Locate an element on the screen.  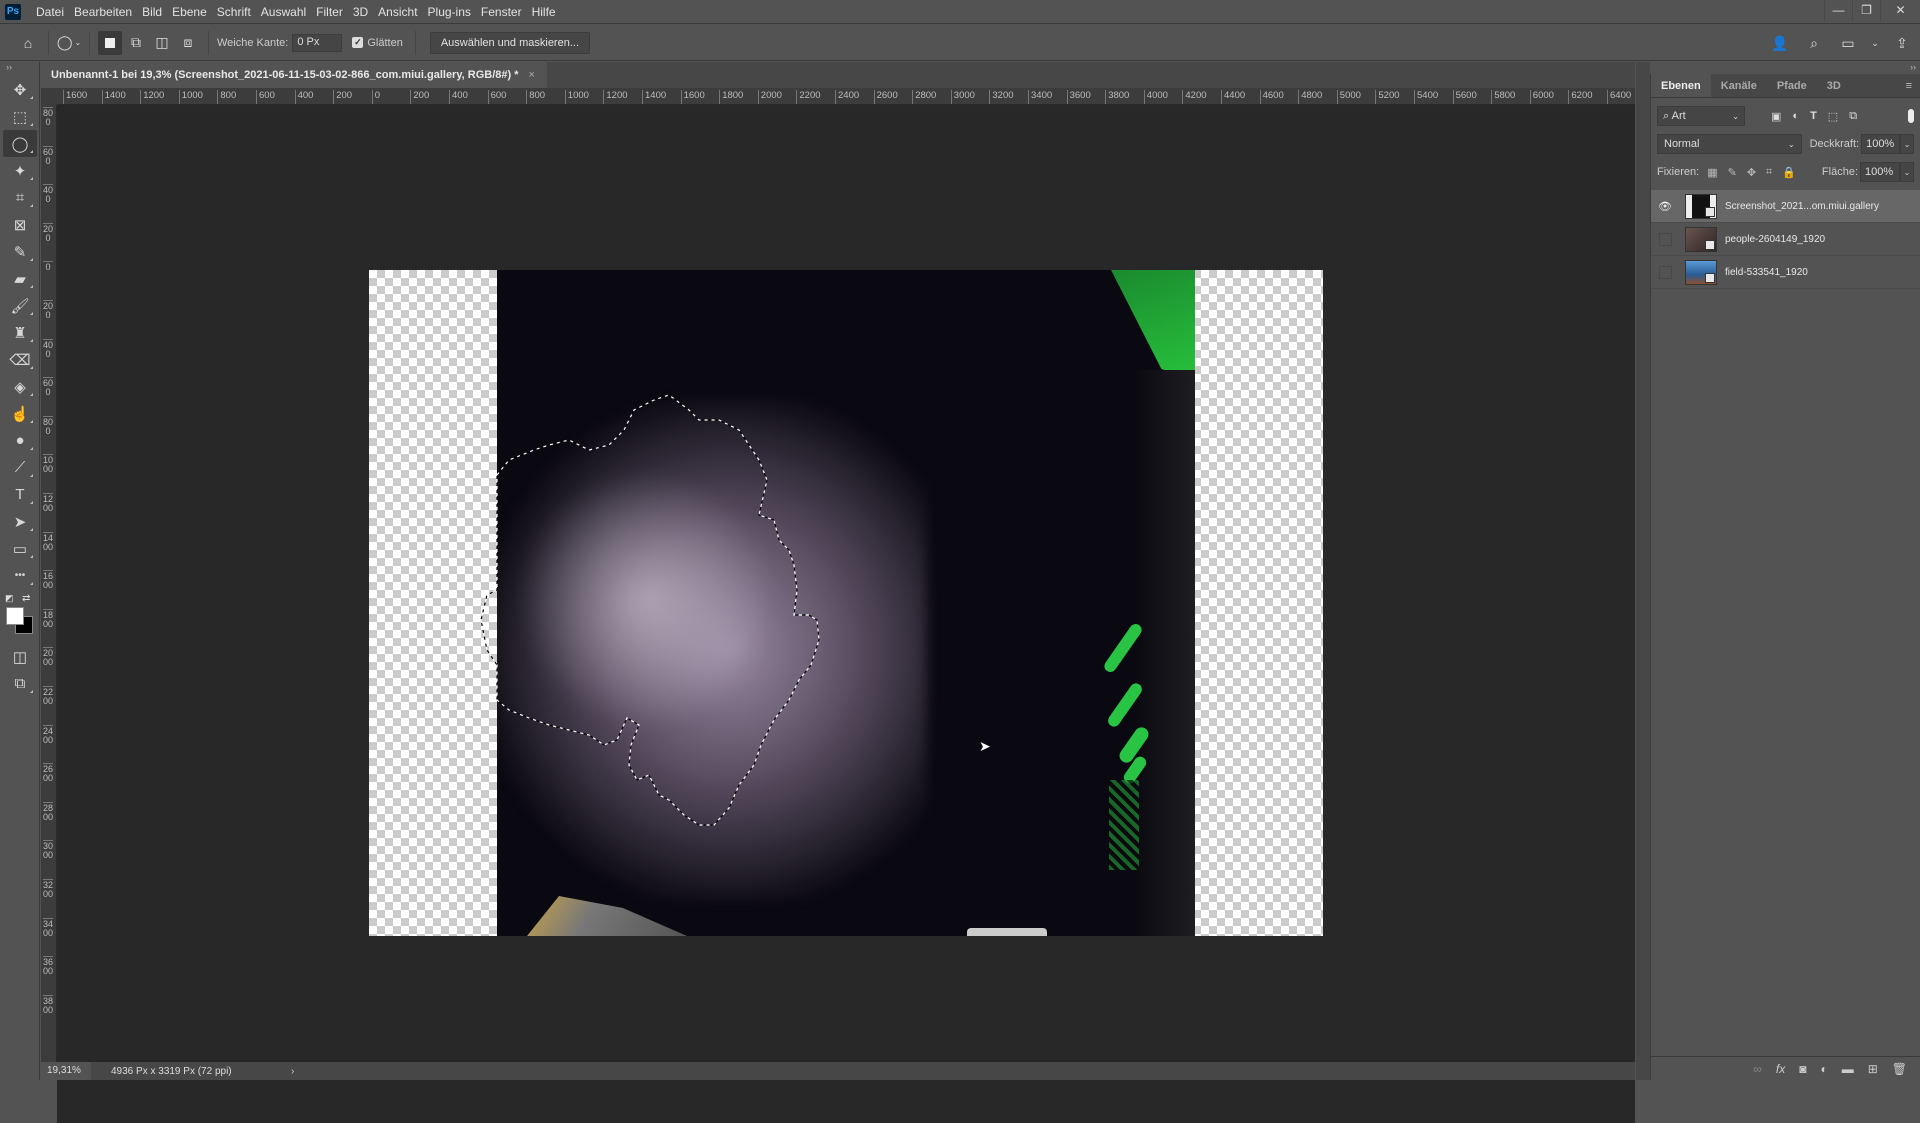
opacity-input: 100% is located at coordinates (1881, 144).